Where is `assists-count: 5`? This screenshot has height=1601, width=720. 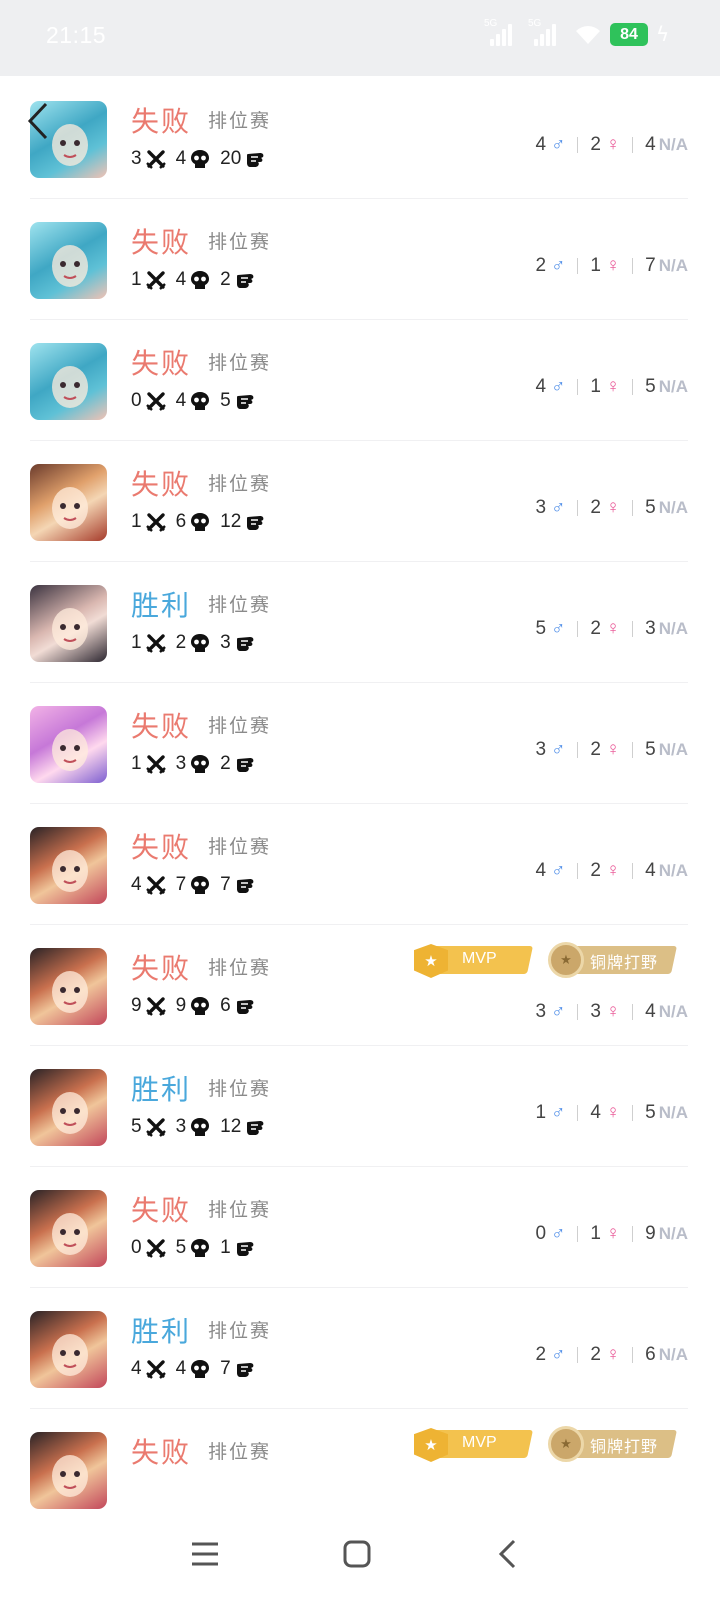
assists-count: 5 is located at coordinates (225, 400).